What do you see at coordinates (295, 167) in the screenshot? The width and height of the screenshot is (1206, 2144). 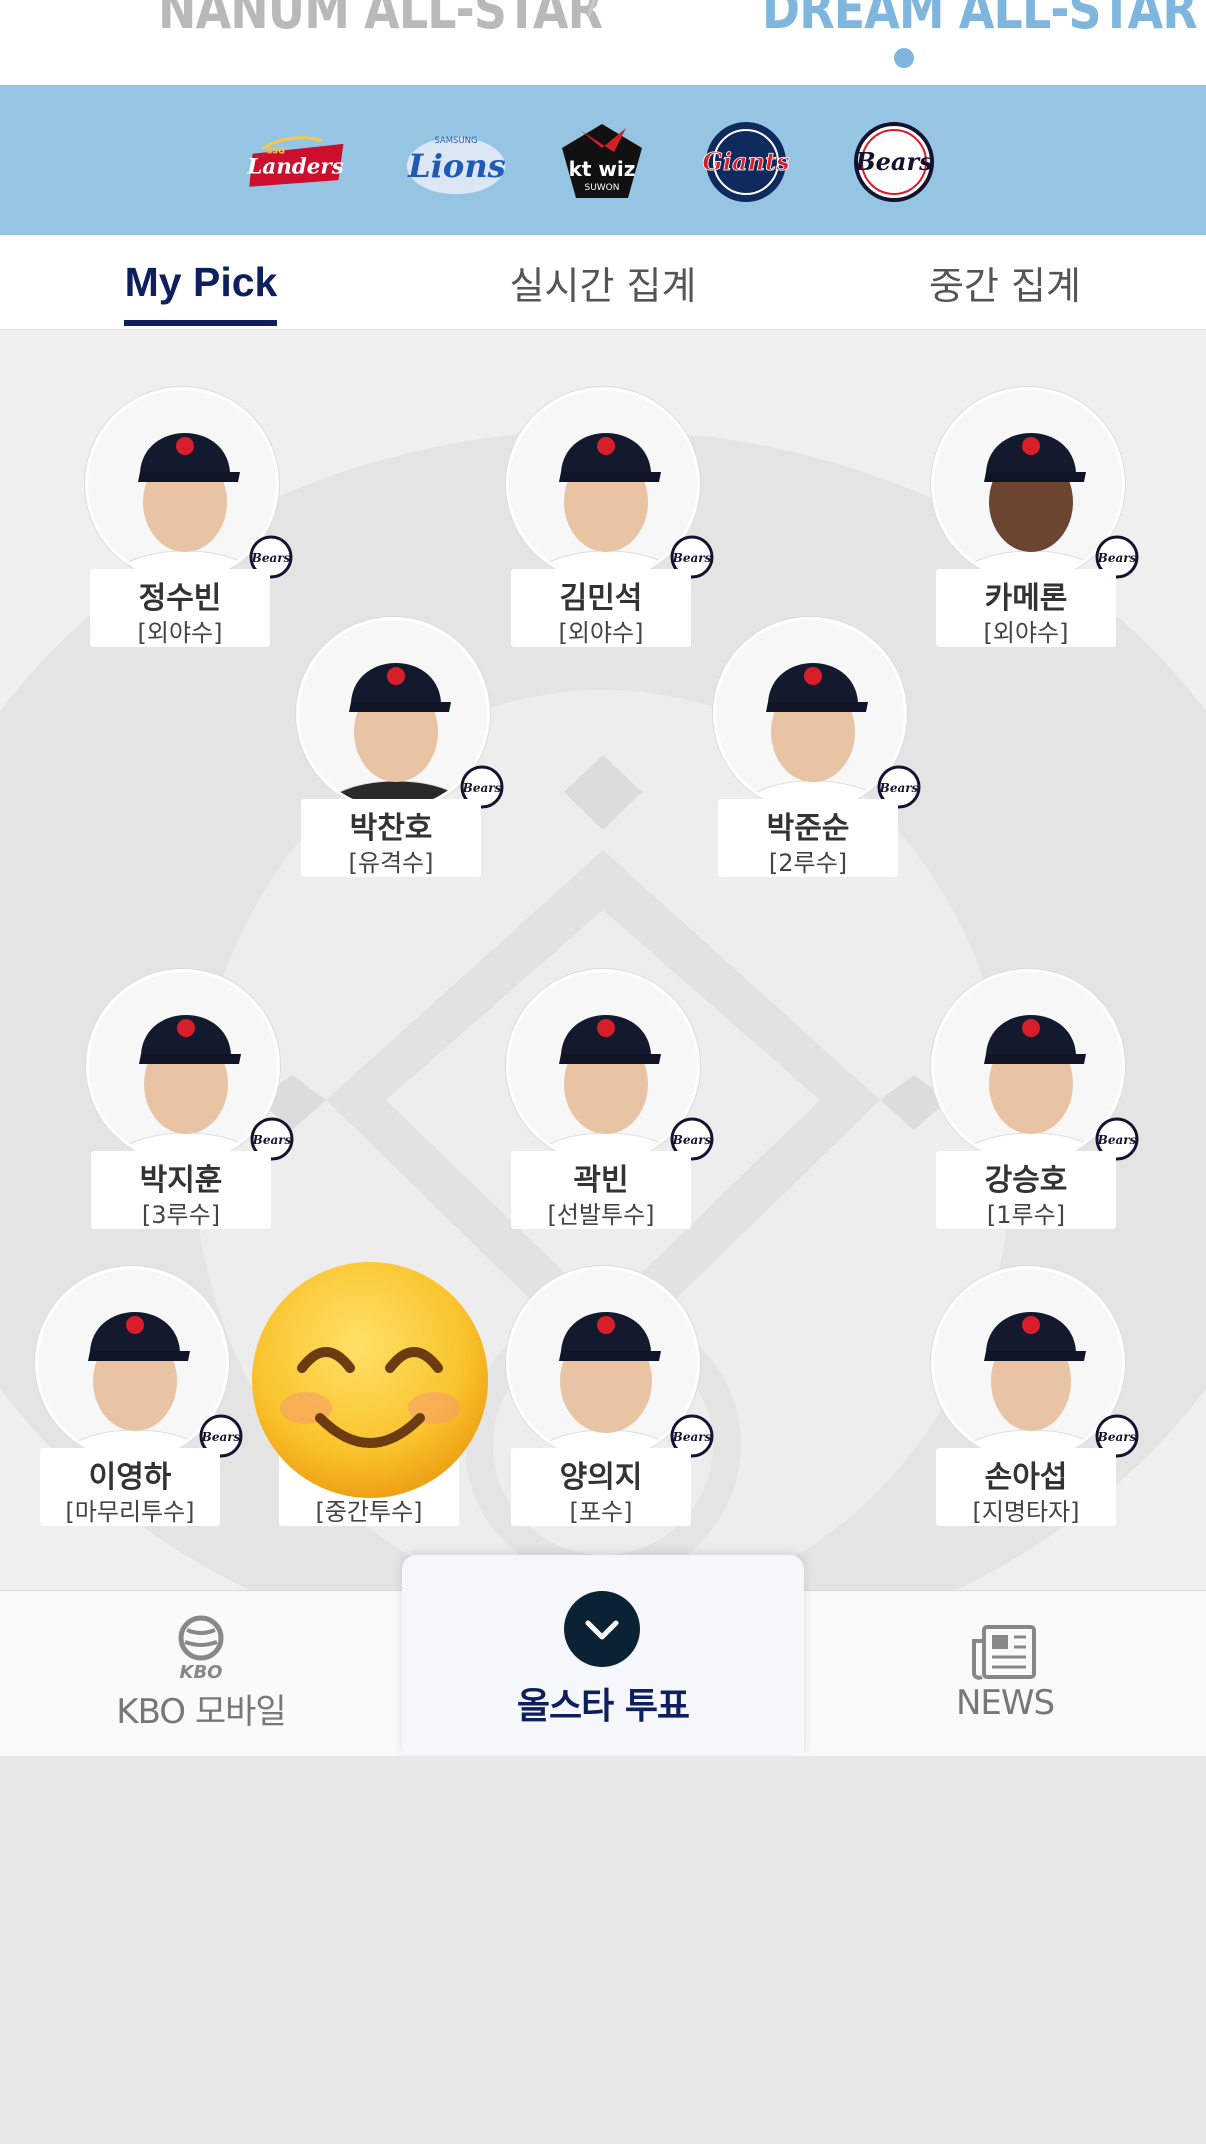 I see `svg-text: Landers` at bounding box center [295, 167].